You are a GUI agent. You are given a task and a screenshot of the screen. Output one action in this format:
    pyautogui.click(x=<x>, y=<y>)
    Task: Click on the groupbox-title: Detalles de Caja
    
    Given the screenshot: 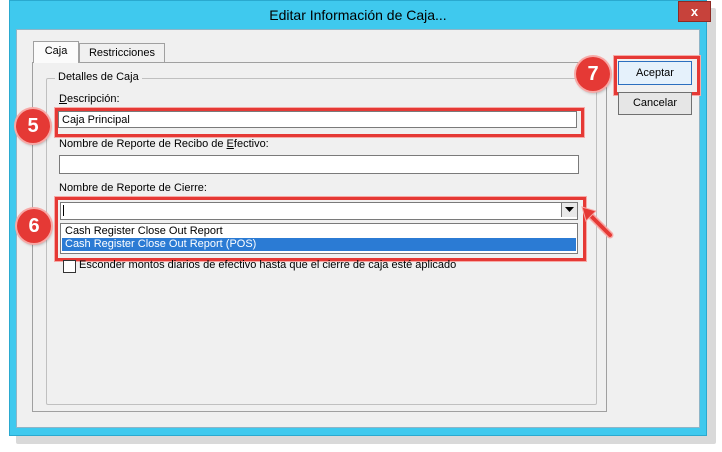 What is the action you would take?
    pyautogui.click(x=98, y=77)
    